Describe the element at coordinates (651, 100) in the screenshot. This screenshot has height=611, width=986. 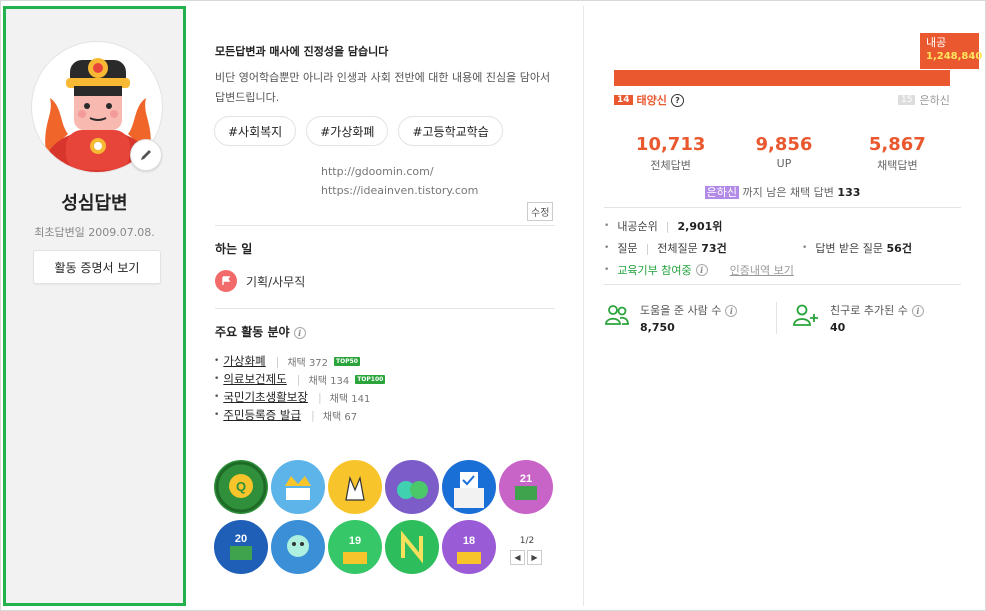
I see `current-level-name: 태양신` at that location.